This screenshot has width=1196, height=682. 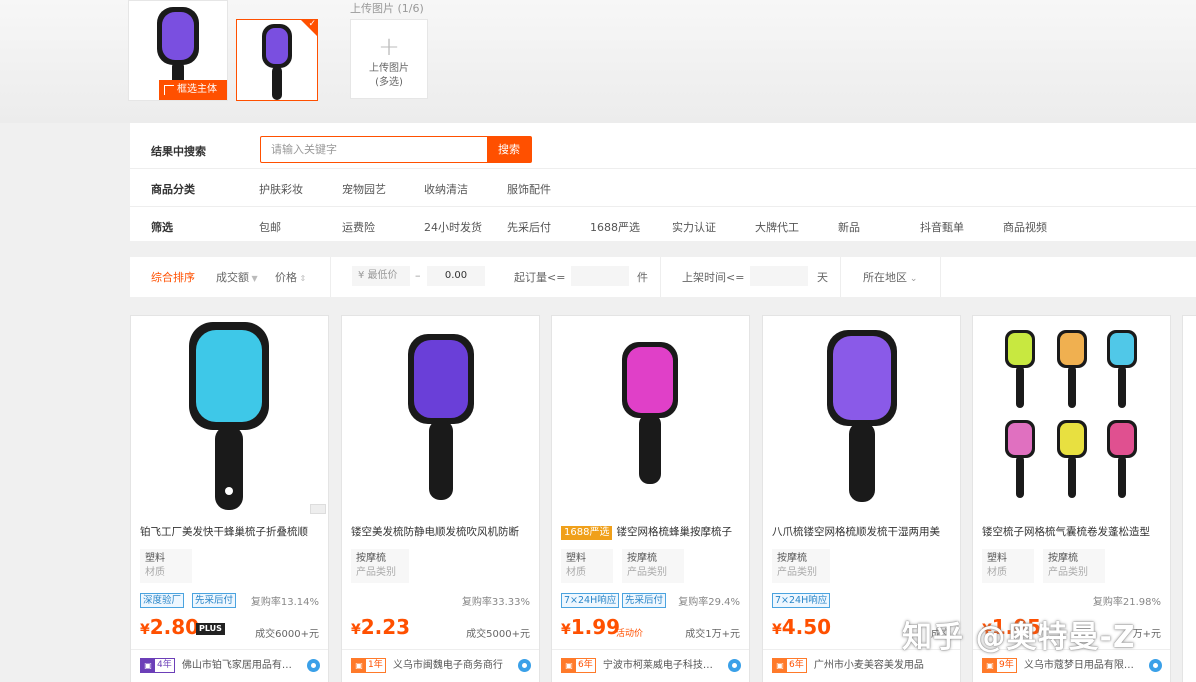 I want to click on service-tag: 深度验厂, so click(x=162, y=600).